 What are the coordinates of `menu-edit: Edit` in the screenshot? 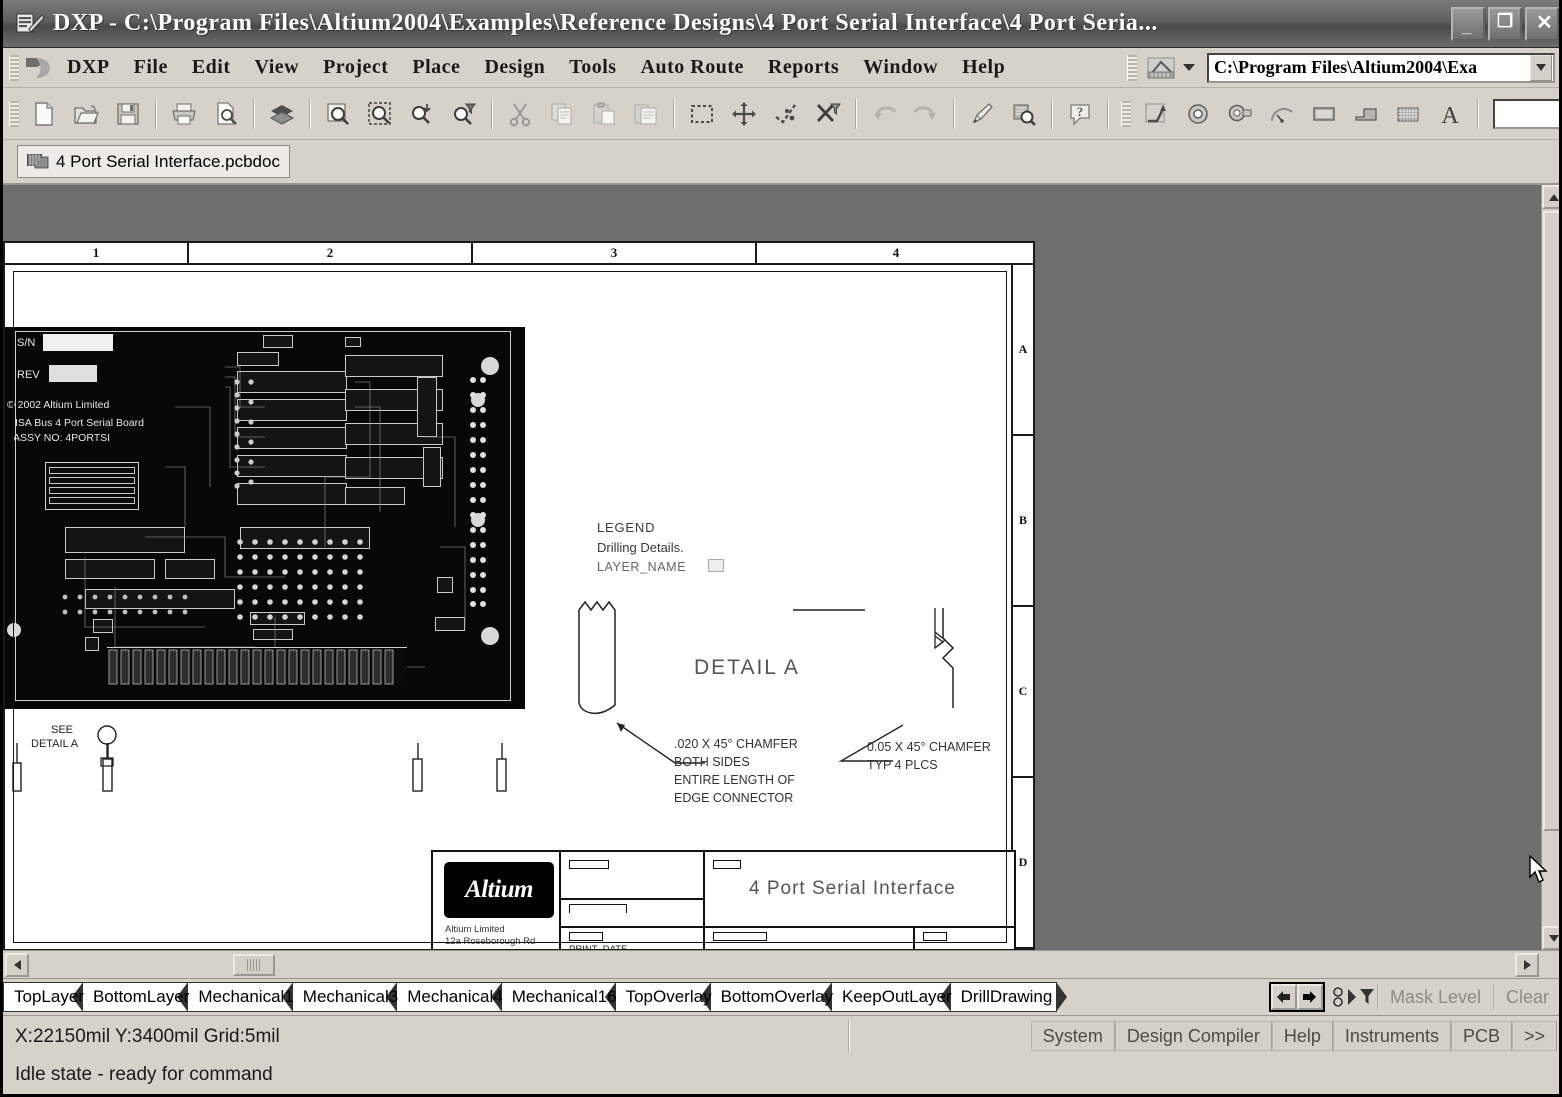 It's located at (211, 67).